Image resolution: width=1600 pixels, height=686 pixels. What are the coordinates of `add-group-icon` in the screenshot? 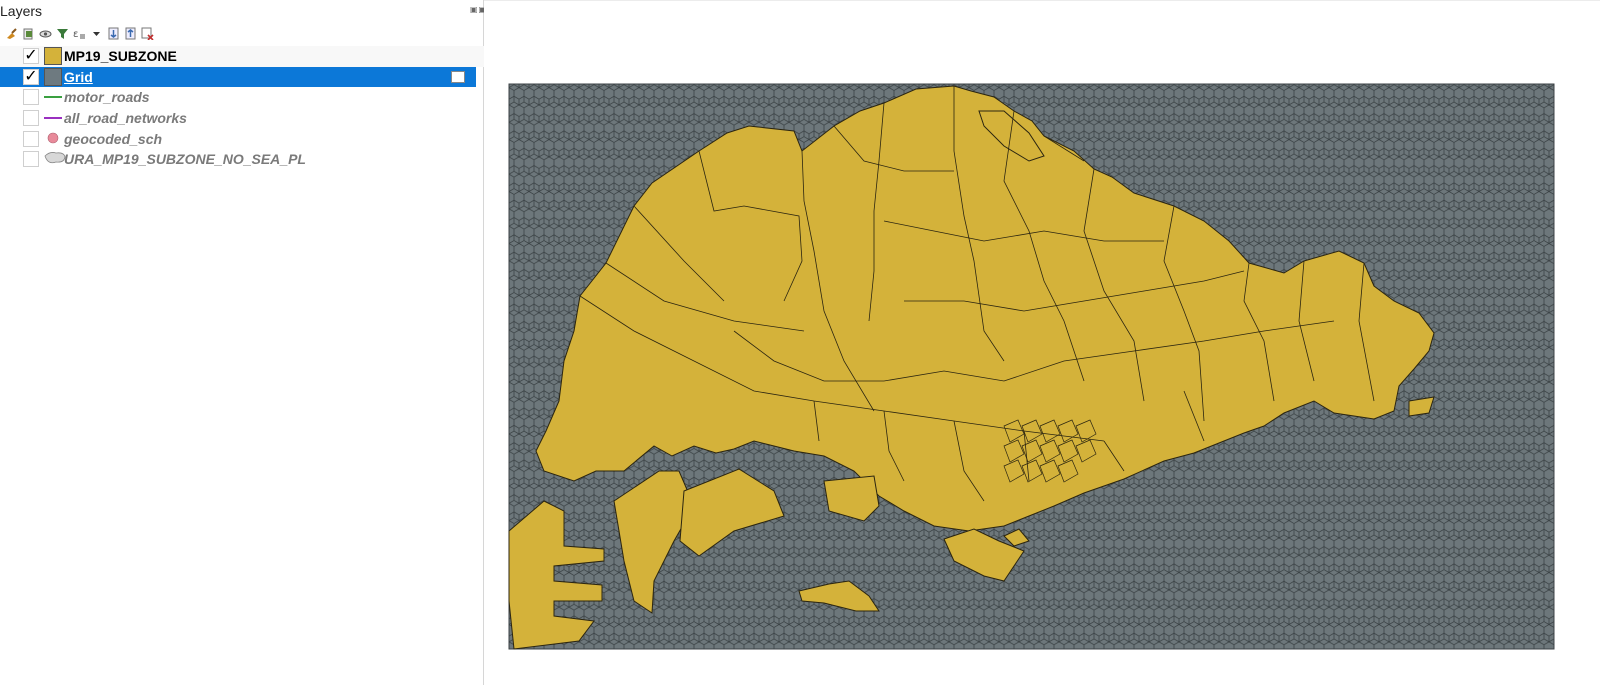 It's located at (28, 33).